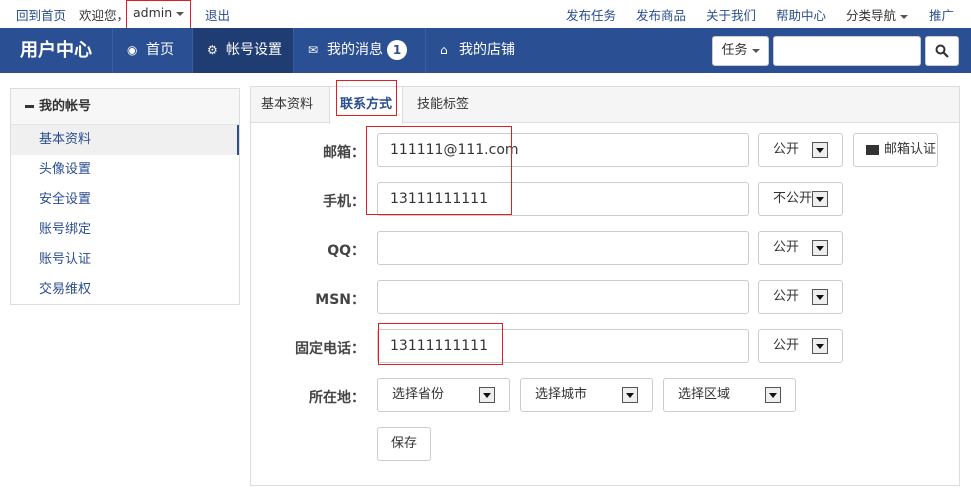 Image resolution: width=971 pixels, height=489 pixels. Describe the element at coordinates (344, 202) in the screenshot. I see `phone-label: 手机：` at that location.